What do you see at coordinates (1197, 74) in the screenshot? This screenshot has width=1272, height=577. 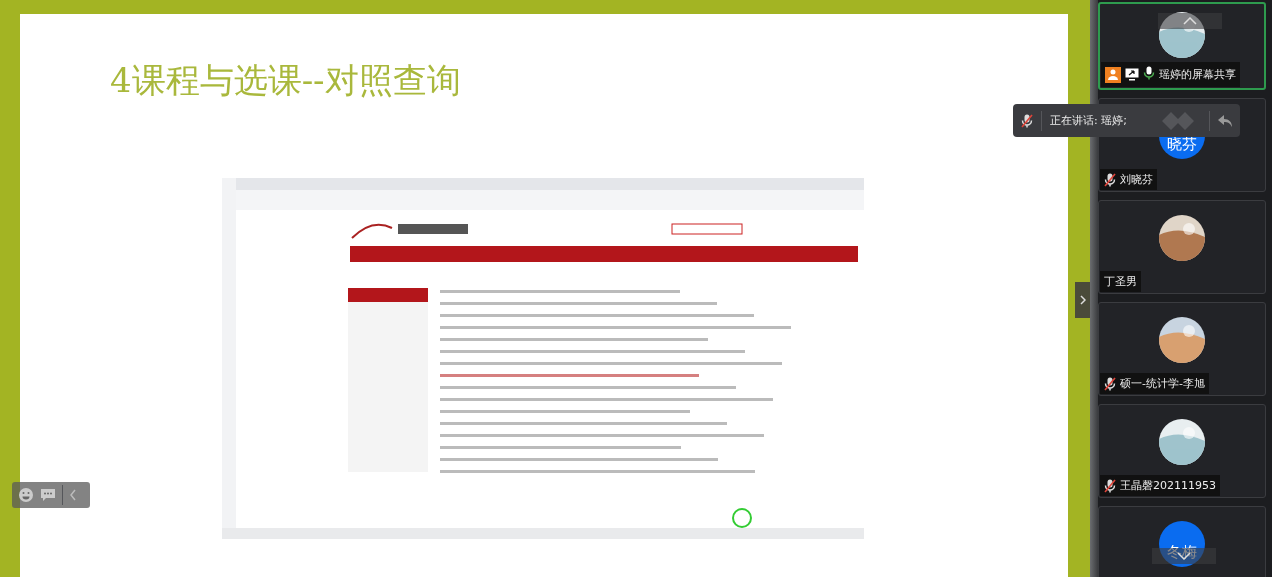 I see `participant-name: 瑶婷的屏幕共享` at bounding box center [1197, 74].